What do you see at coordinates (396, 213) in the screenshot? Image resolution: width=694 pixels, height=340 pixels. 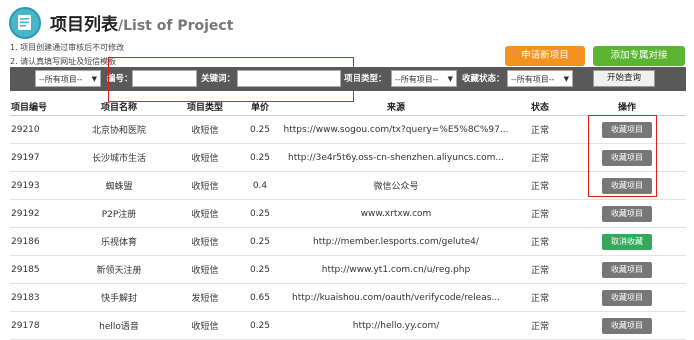 I see `cell-source: www.xrtxw.com` at bounding box center [396, 213].